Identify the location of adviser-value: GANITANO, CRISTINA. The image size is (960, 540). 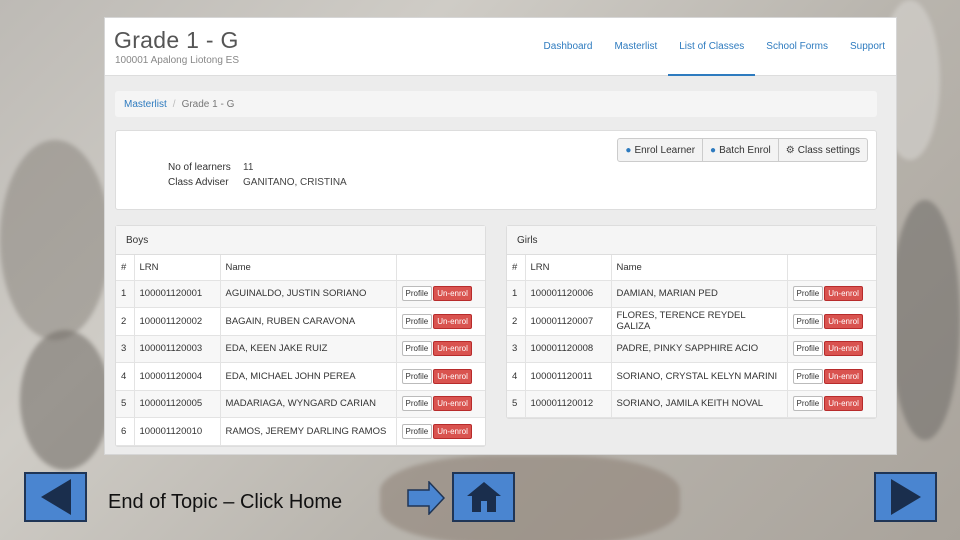
(295, 182).